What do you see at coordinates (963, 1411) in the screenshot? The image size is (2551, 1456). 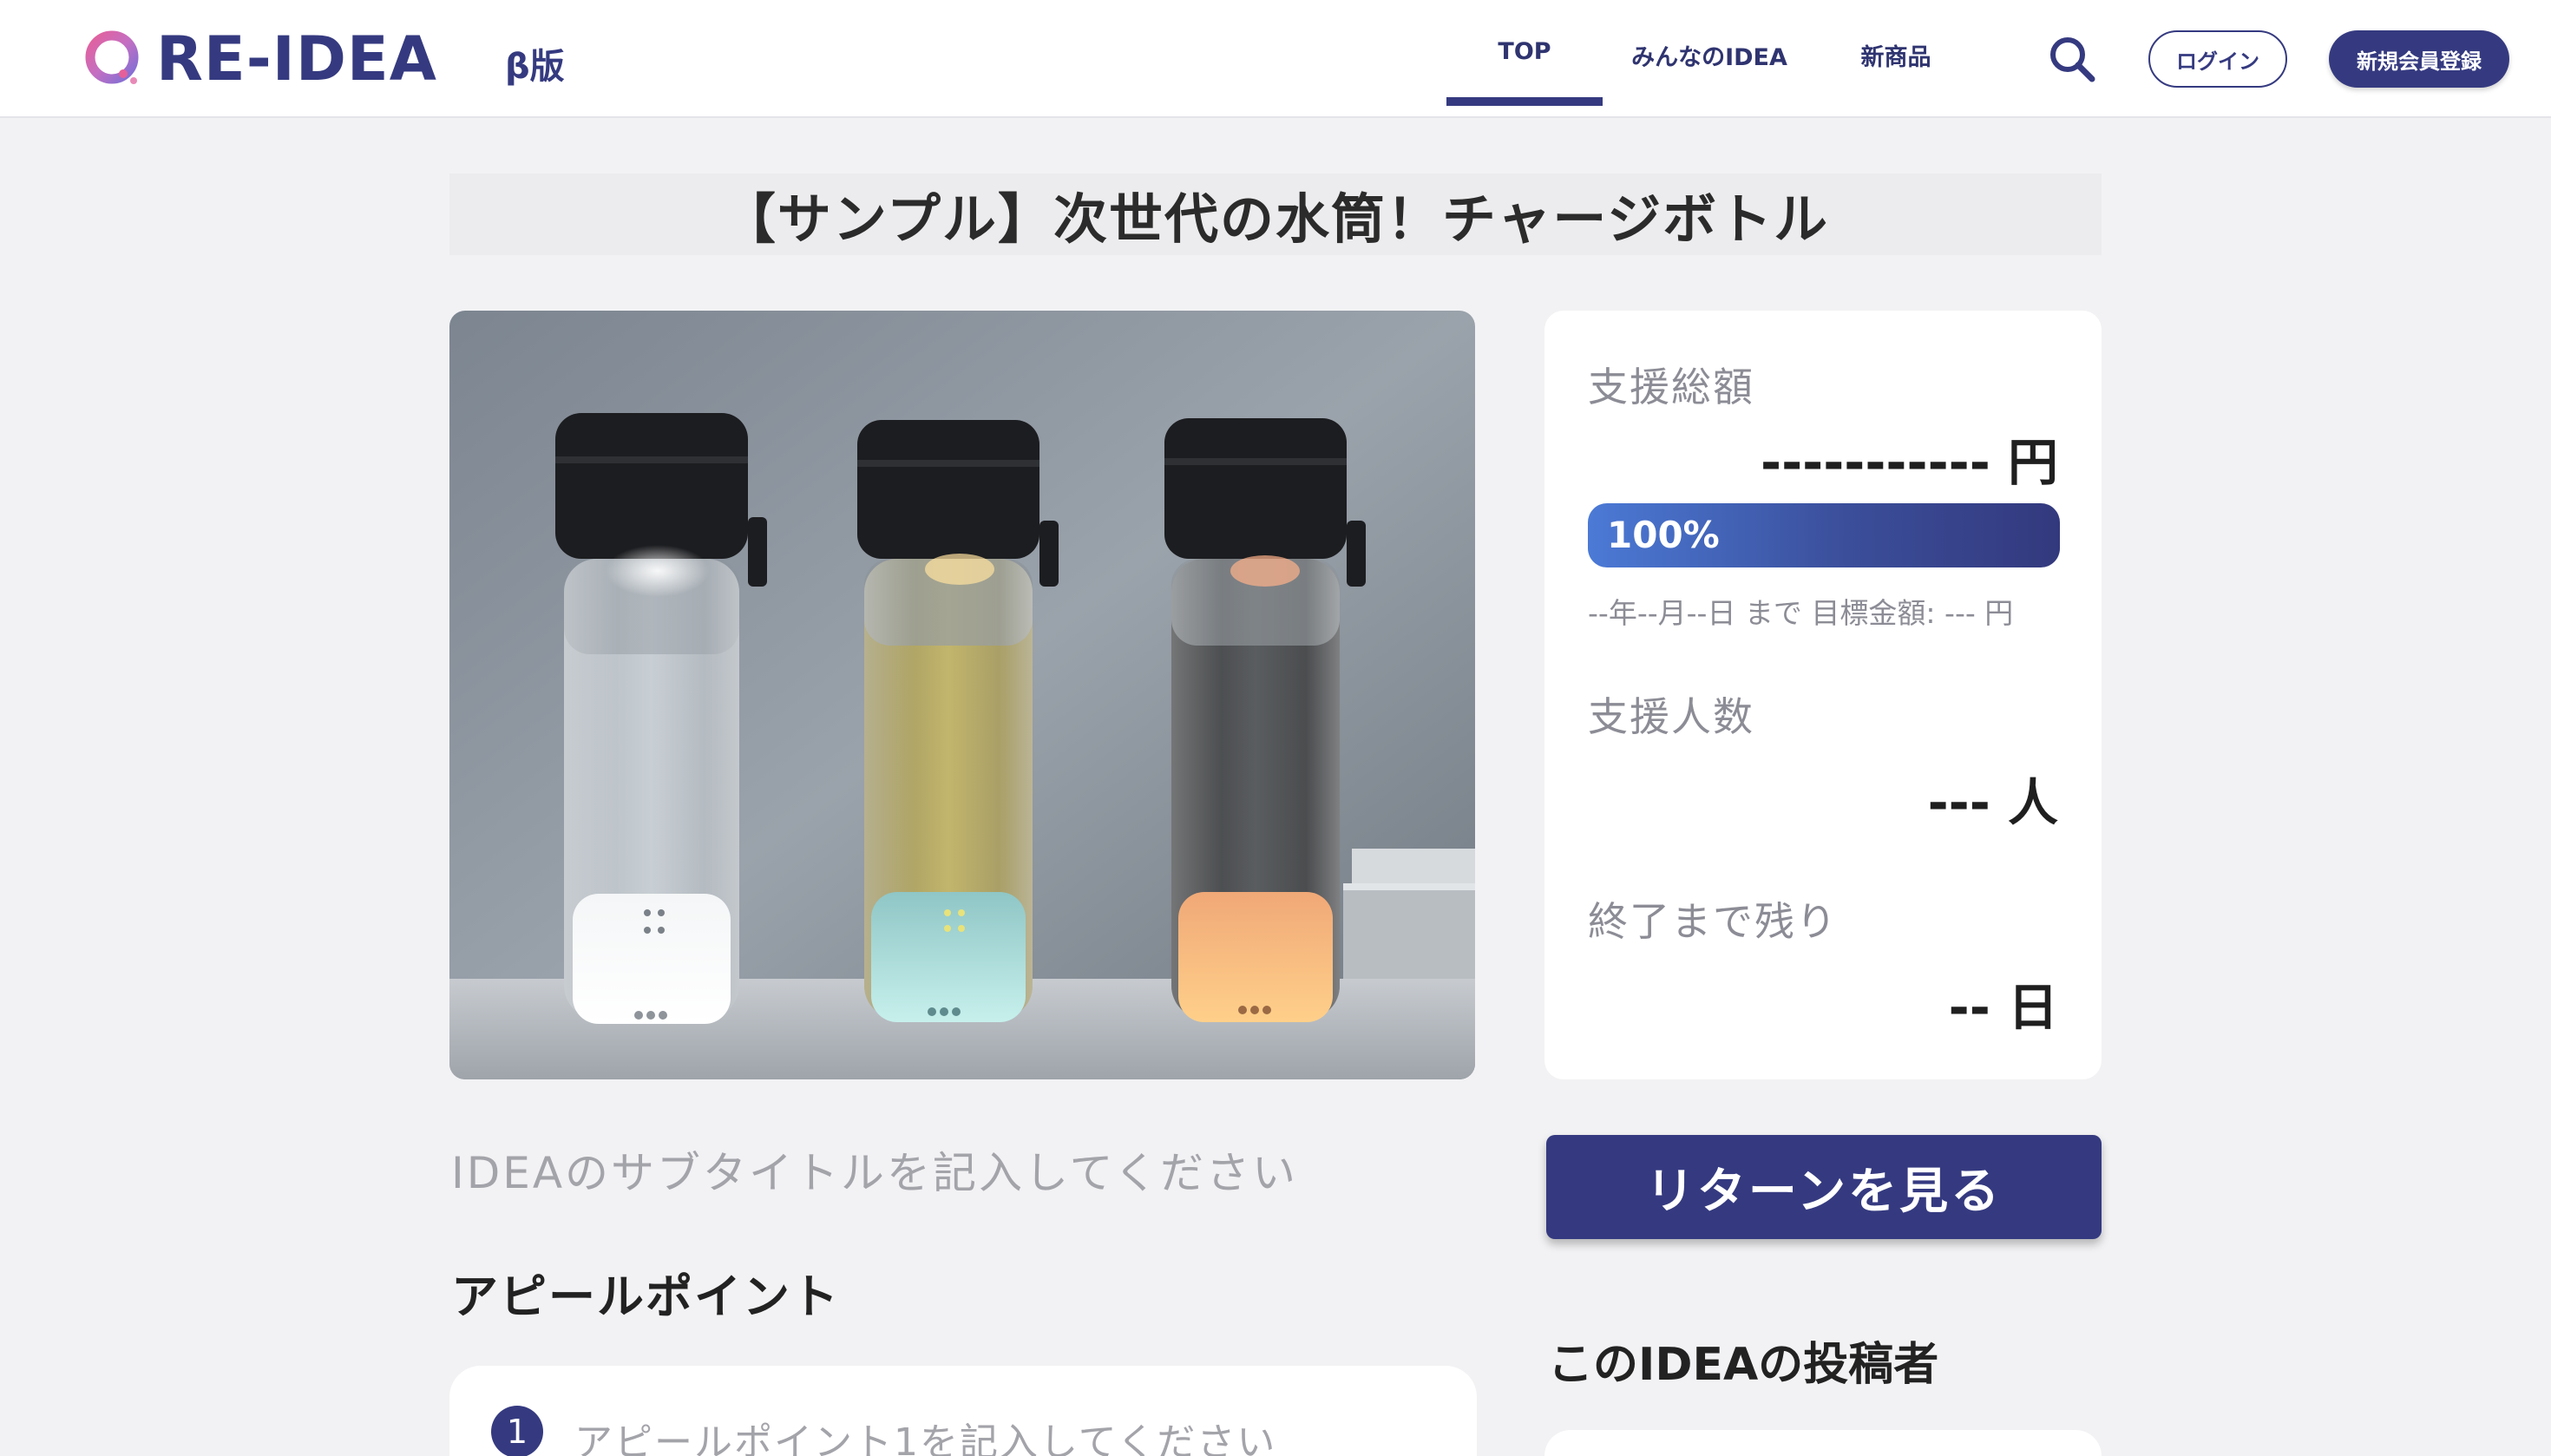 I see `appeal-item: 1 アピールポイント1を記入してください` at bounding box center [963, 1411].